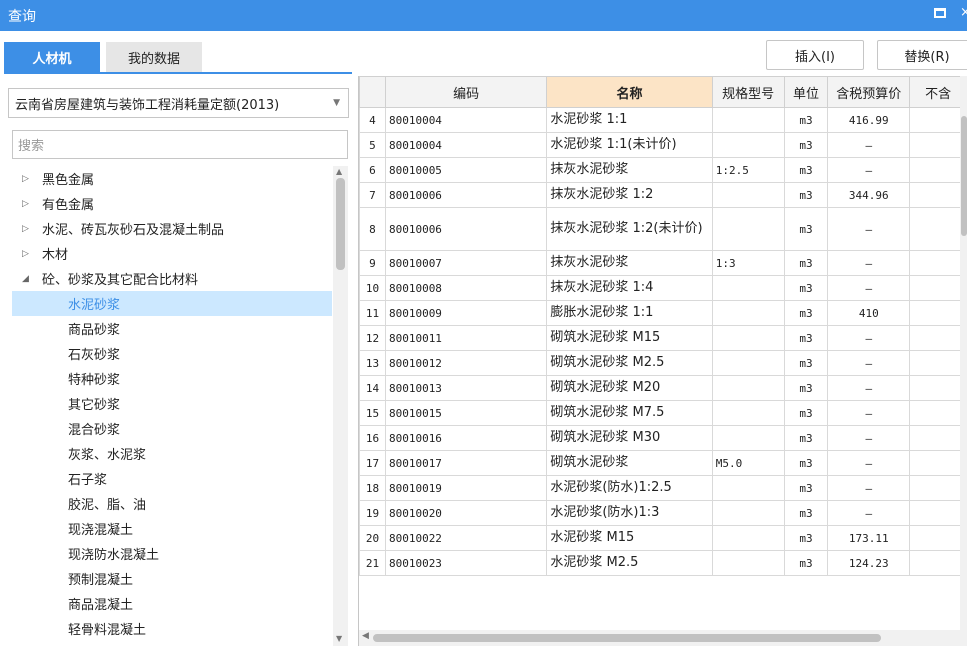  I want to click on cell-name: 砌筑水泥砂浆, so click(629, 463).